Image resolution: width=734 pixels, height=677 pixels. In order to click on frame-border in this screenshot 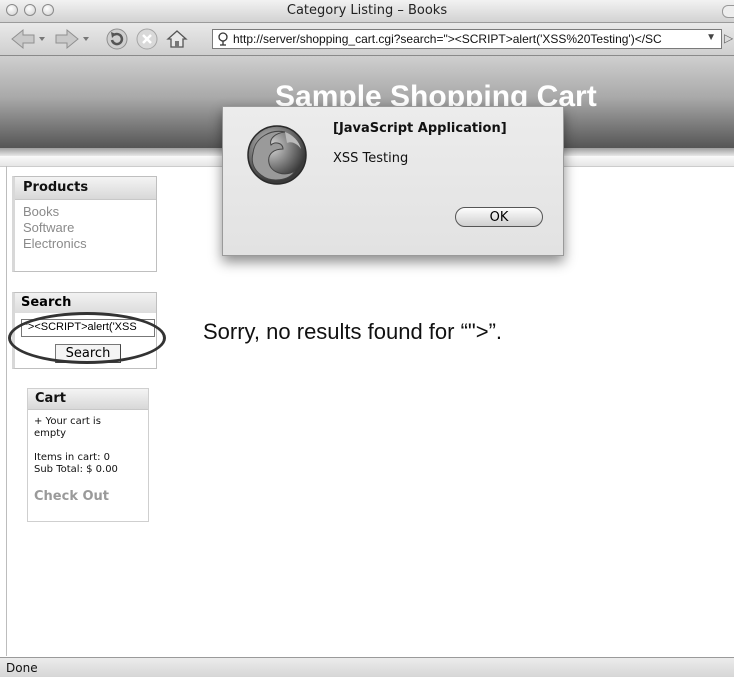, I will do `click(6, 411)`.